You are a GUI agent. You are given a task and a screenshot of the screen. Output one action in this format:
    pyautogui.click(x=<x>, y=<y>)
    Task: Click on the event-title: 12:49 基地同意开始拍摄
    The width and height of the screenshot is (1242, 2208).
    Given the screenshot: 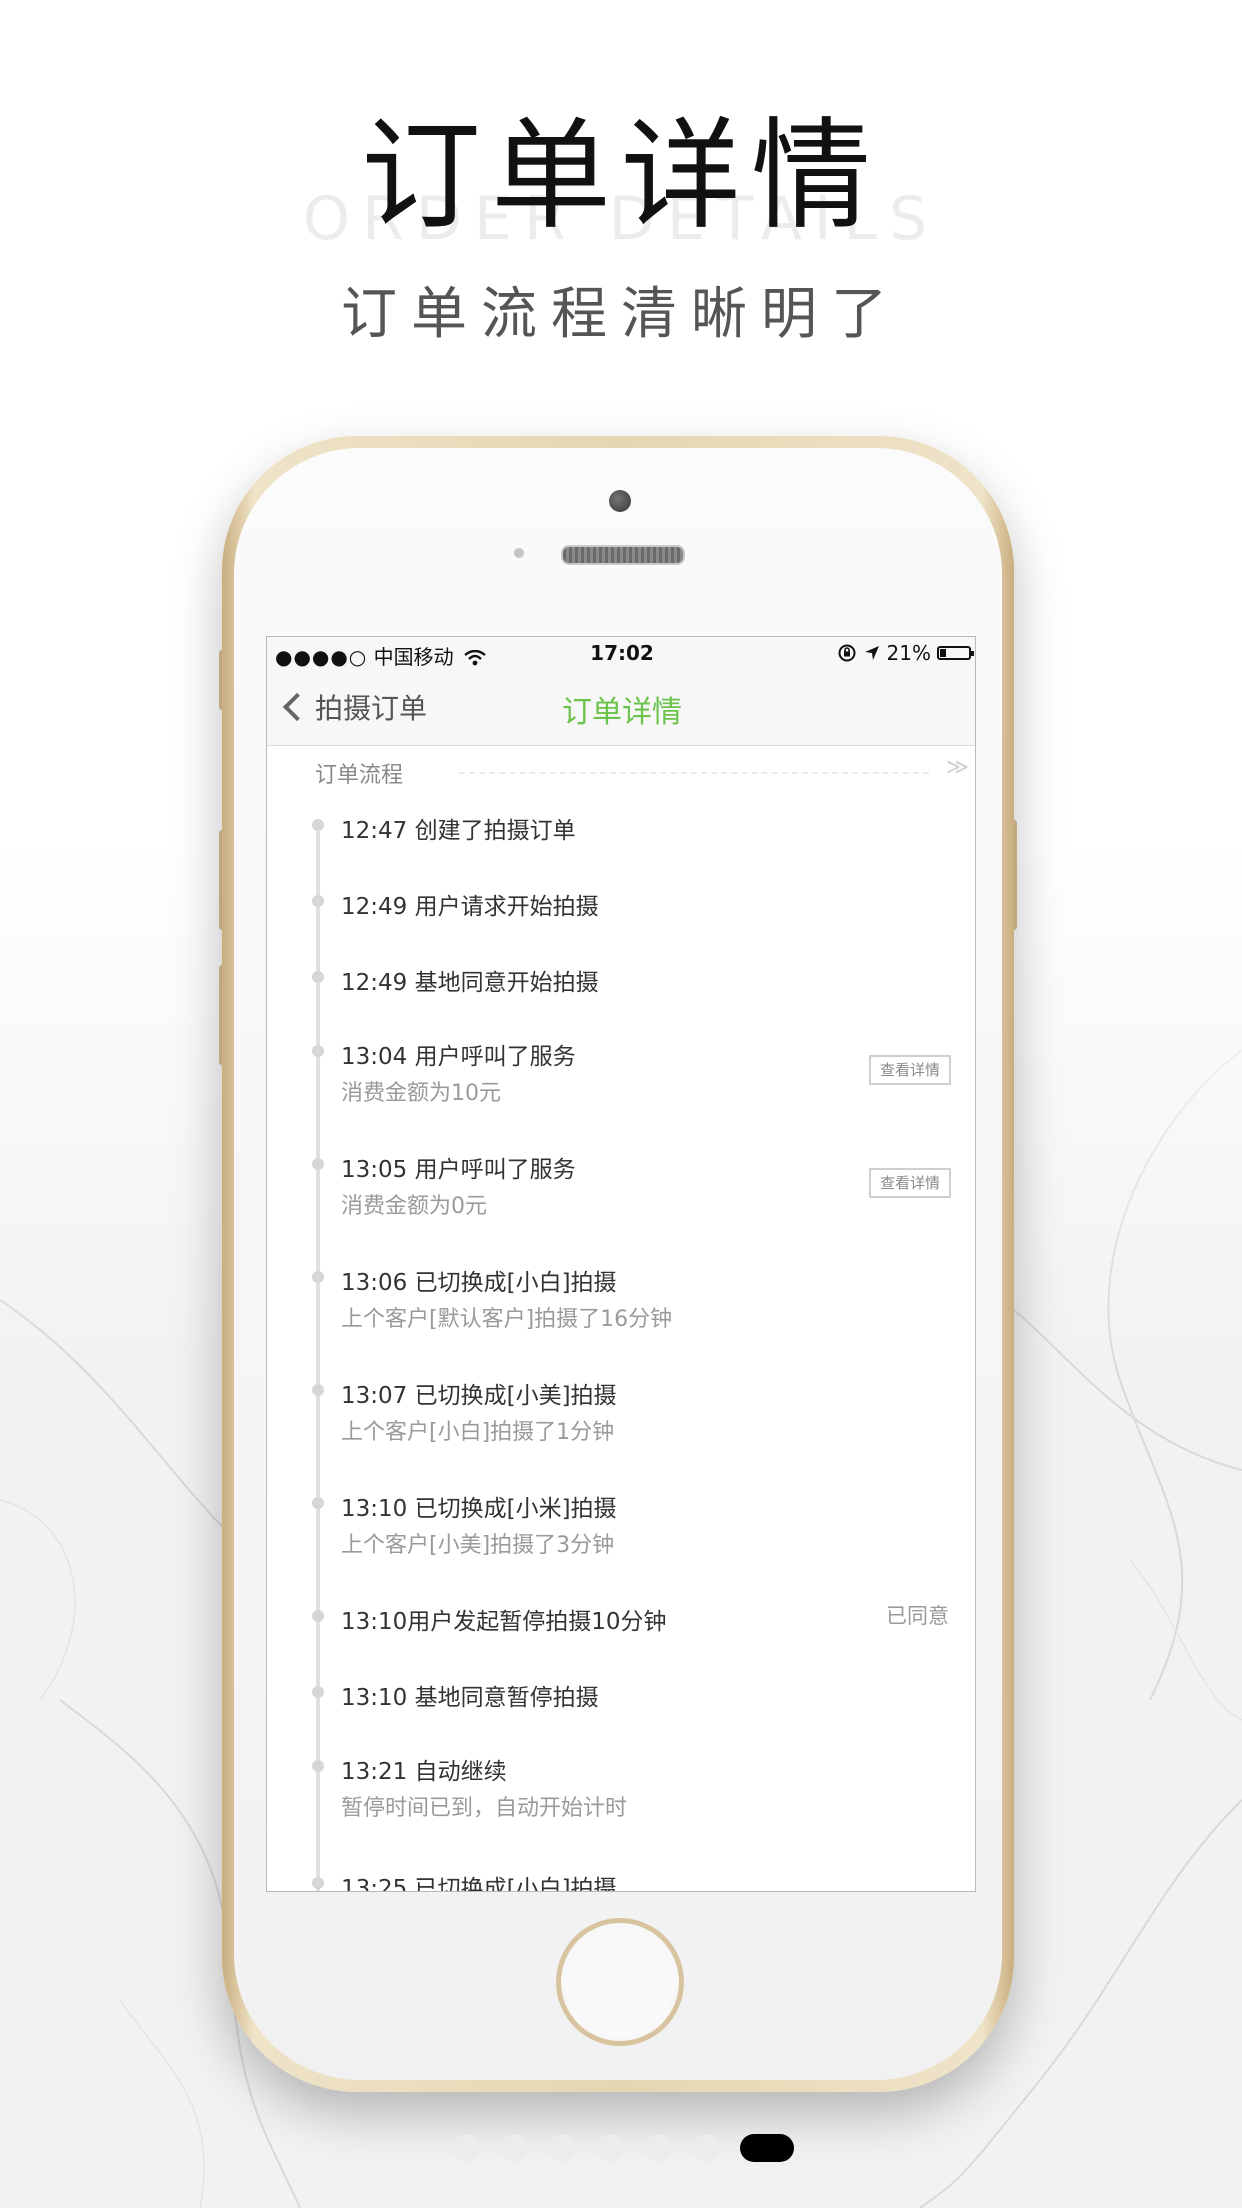 What is the action you would take?
    pyautogui.click(x=470, y=983)
    